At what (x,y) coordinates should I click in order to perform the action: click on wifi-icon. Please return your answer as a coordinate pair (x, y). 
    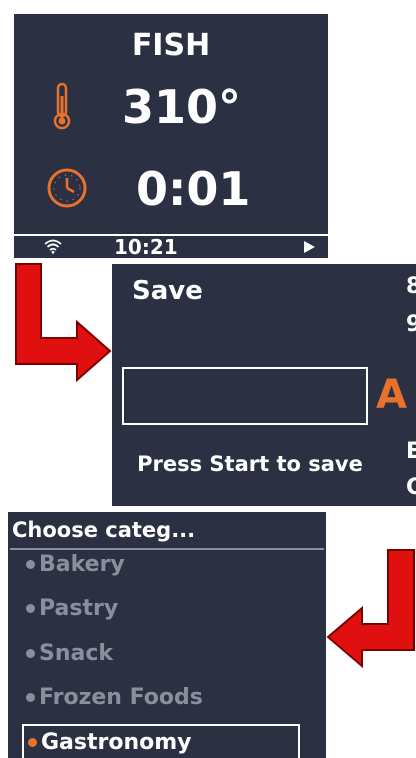
    Looking at the image, I should click on (53, 248).